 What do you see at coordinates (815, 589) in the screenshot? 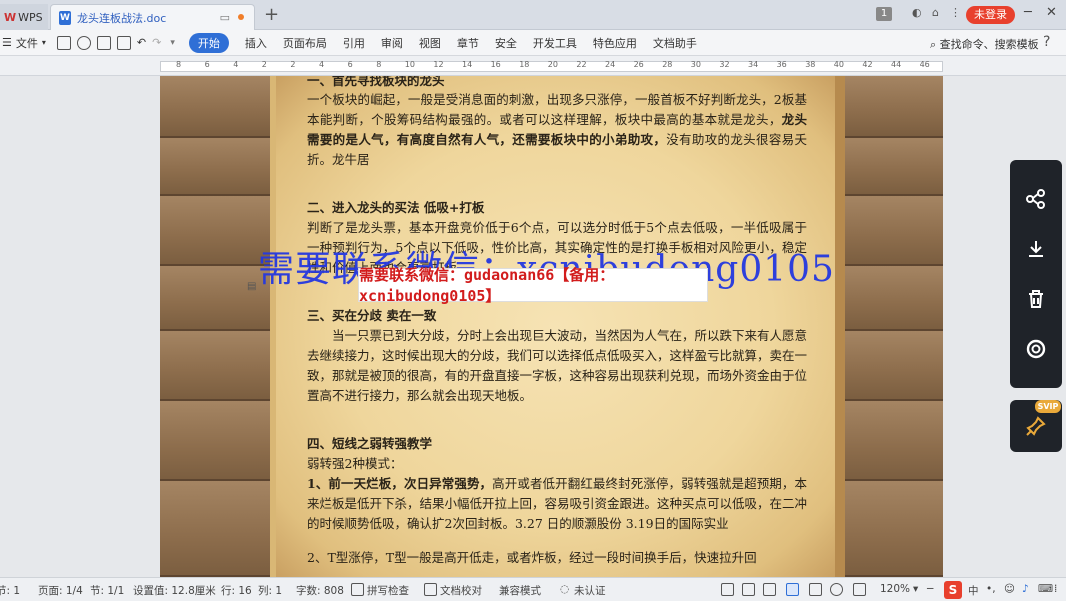
I see `outline-view-icon` at bounding box center [815, 589].